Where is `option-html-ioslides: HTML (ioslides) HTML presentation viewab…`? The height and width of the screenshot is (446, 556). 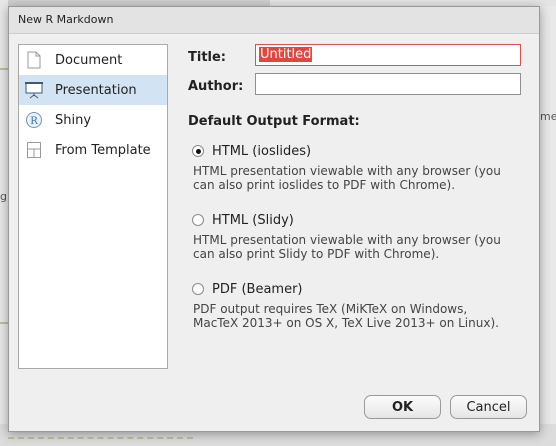
option-html-ioslides: HTML (ioslides) HTML presentation viewab… is located at coordinates (357, 167).